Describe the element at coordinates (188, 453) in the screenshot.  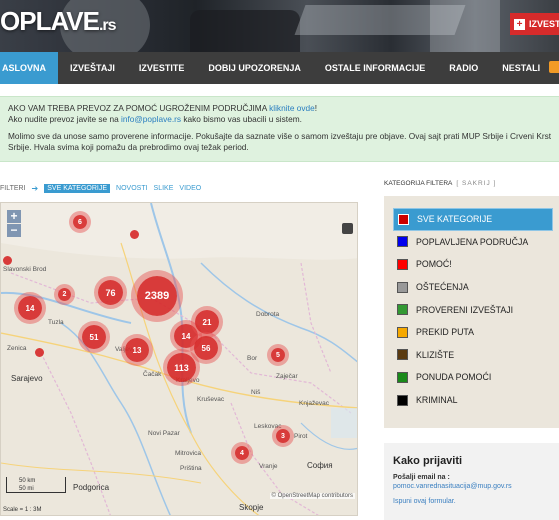
I see `map-label: Mitrovica` at that location.